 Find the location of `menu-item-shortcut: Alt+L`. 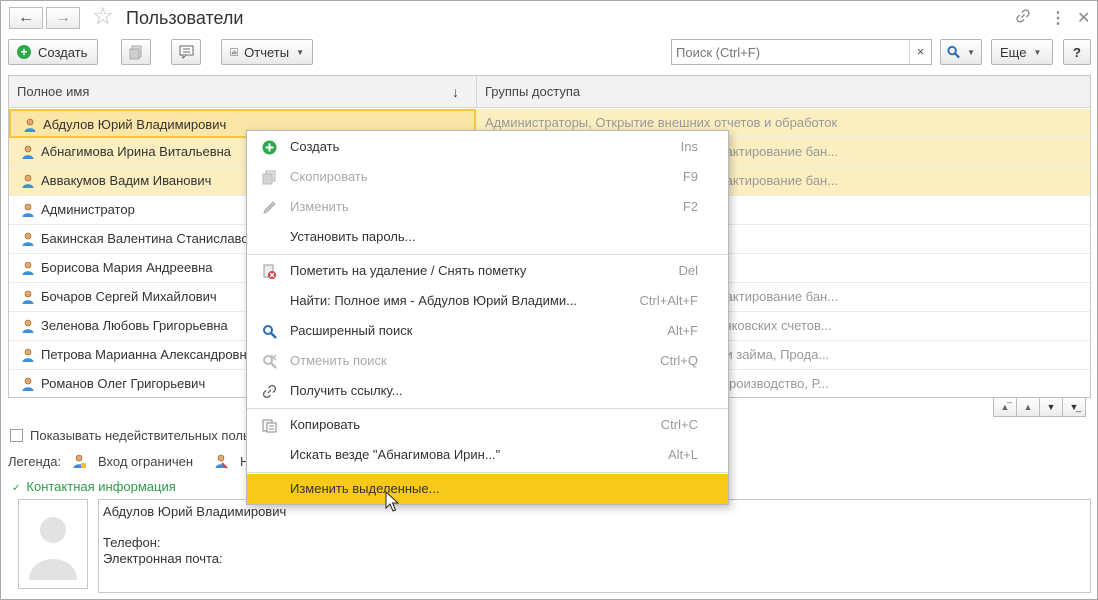

menu-item-shortcut: Alt+L is located at coordinates (683, 454).